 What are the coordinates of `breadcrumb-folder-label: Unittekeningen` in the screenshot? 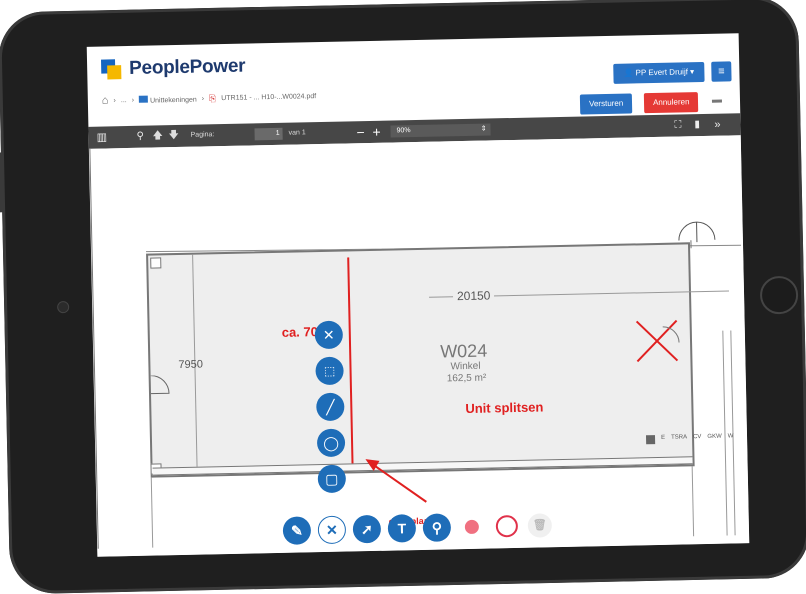 It's located at (173, 100).